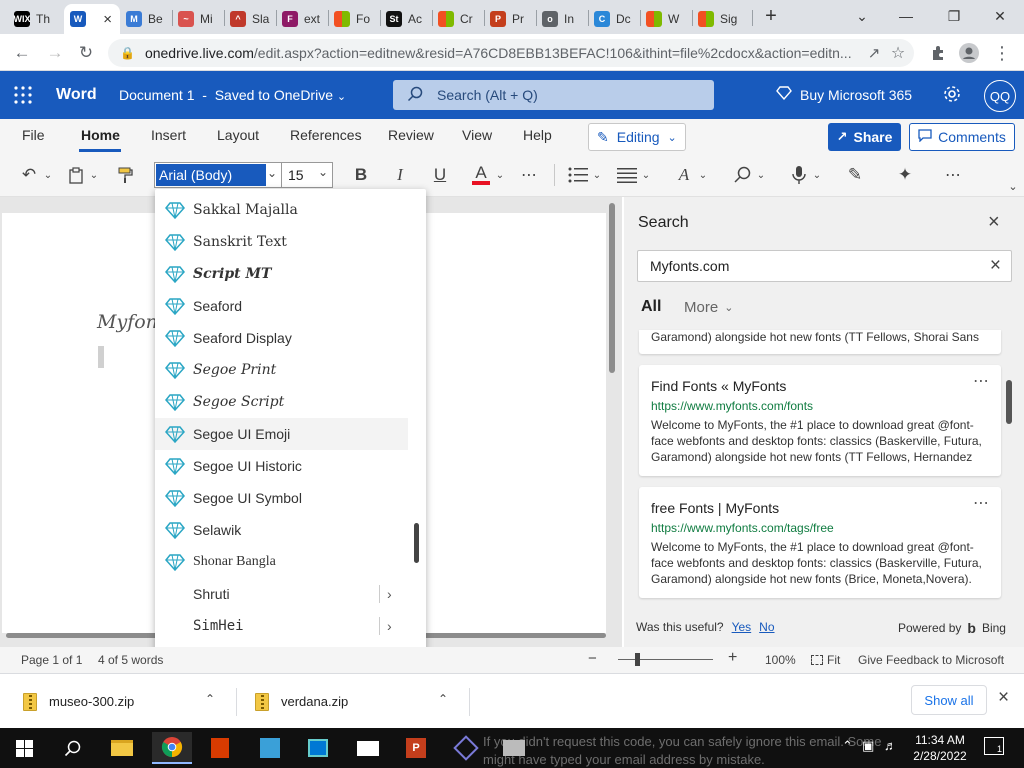 This screenshot has width=1024, height=768. What do you see at coordinates (281, 210) in the screenshot?
I see `font-list-item: Sakkal Majalla` at bounding box center [281, 210].